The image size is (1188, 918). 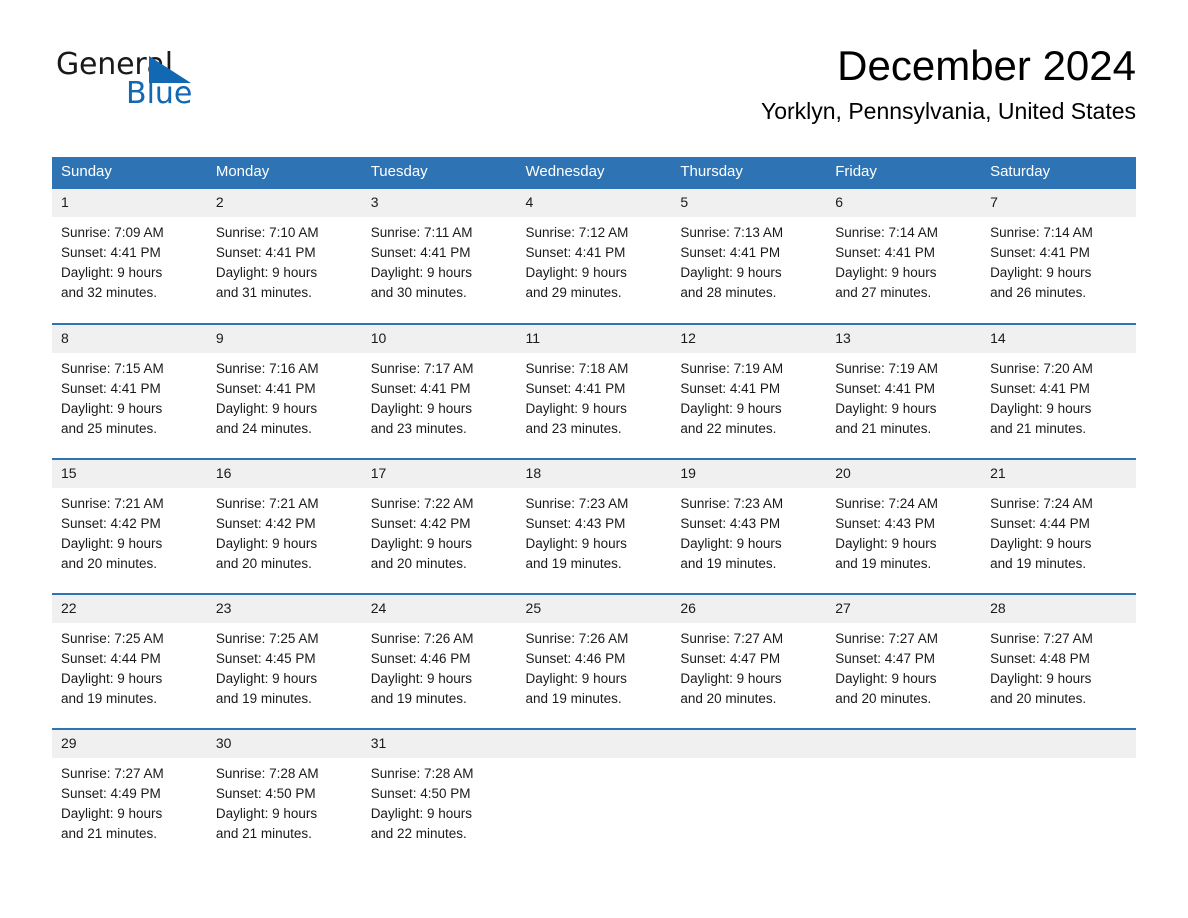 I want to click on day-number: 7, so click(x=1058, y=202).